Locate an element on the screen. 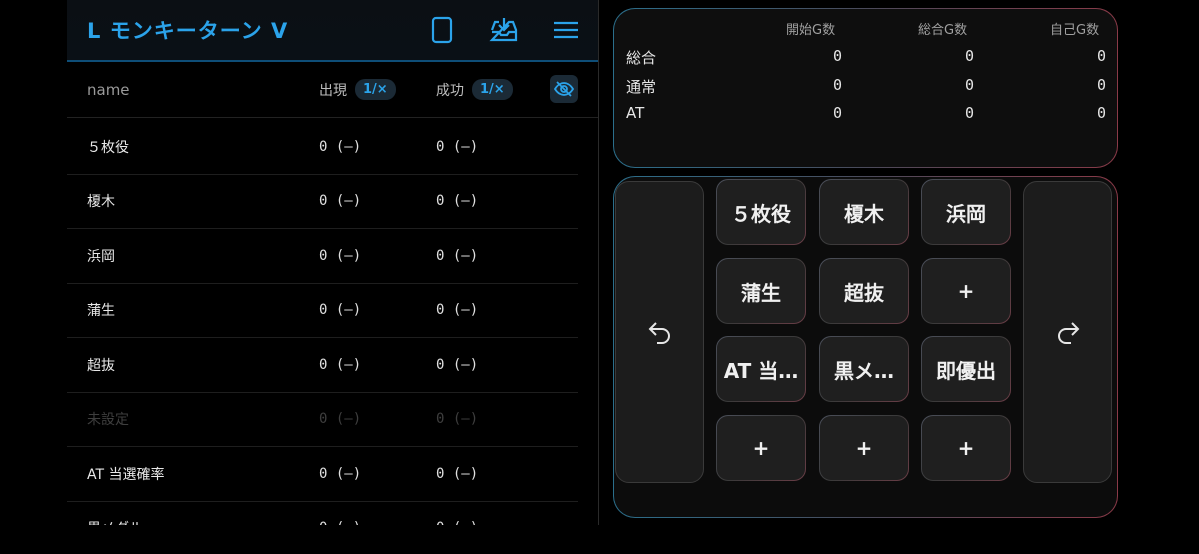  phone-icon is located at coordinates (442, 30).